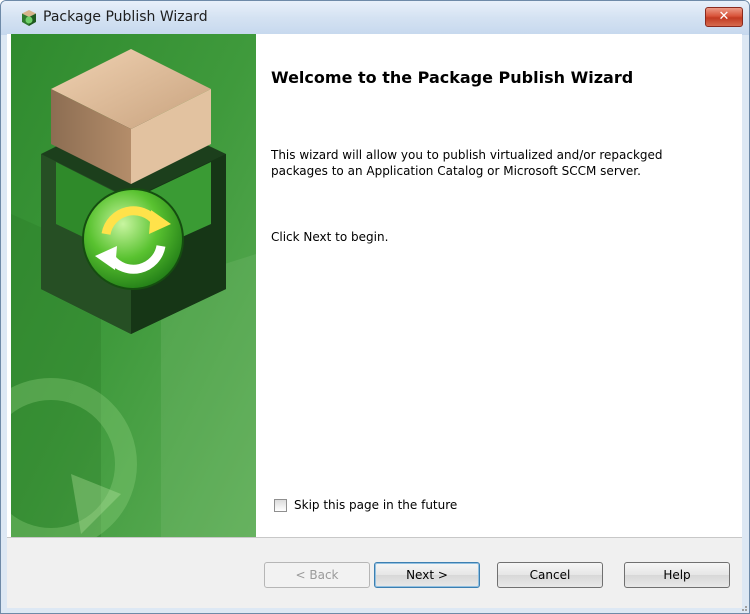  What do you see at coordinates (330, 237) in the screenshot?
I see `next-hint-text: Click Next to begin.` at bounding box center [330, 237].